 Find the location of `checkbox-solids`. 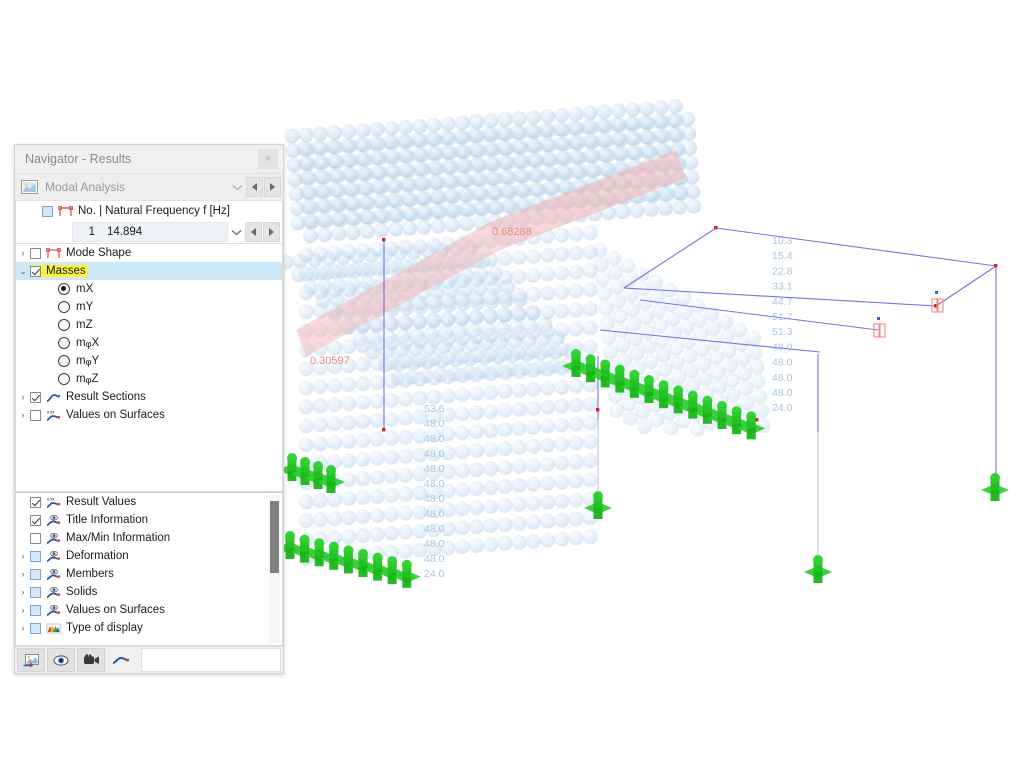

checkbox-solids is located at coordinates (35, 592).